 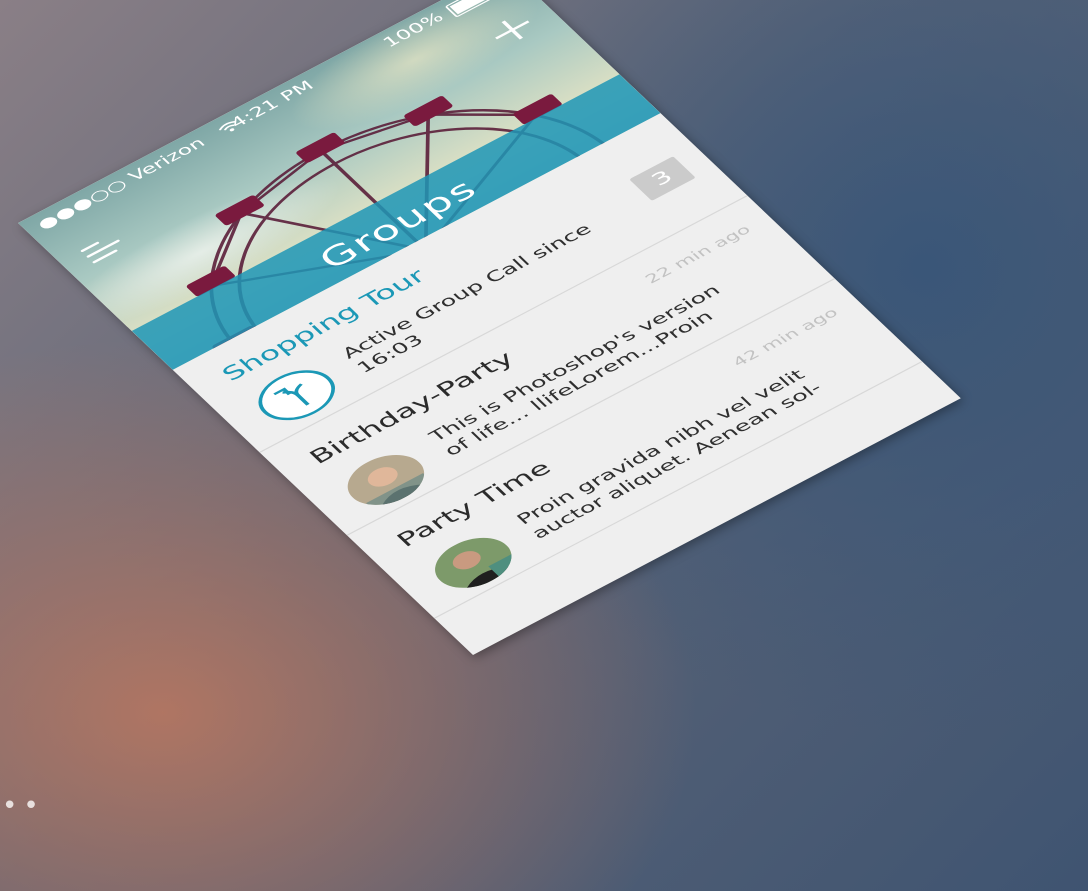 I want to click on background-dots: ••, so click(x=23, y=806).